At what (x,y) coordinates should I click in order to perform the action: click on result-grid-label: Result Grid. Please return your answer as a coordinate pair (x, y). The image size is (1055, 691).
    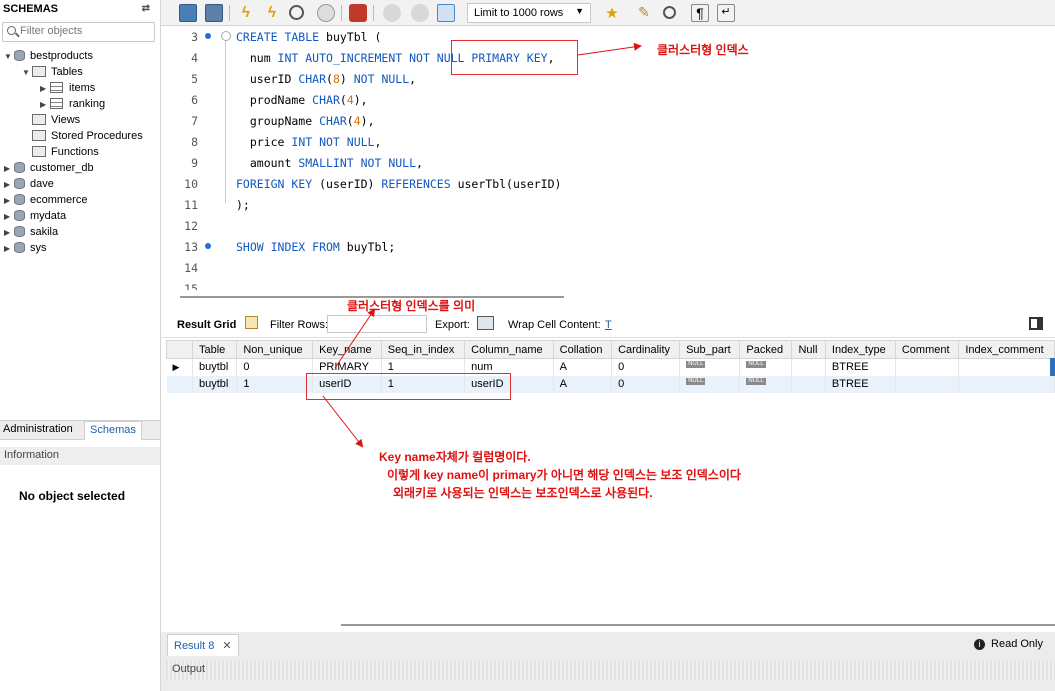
    Looking at the image, I should click on (206, 325).